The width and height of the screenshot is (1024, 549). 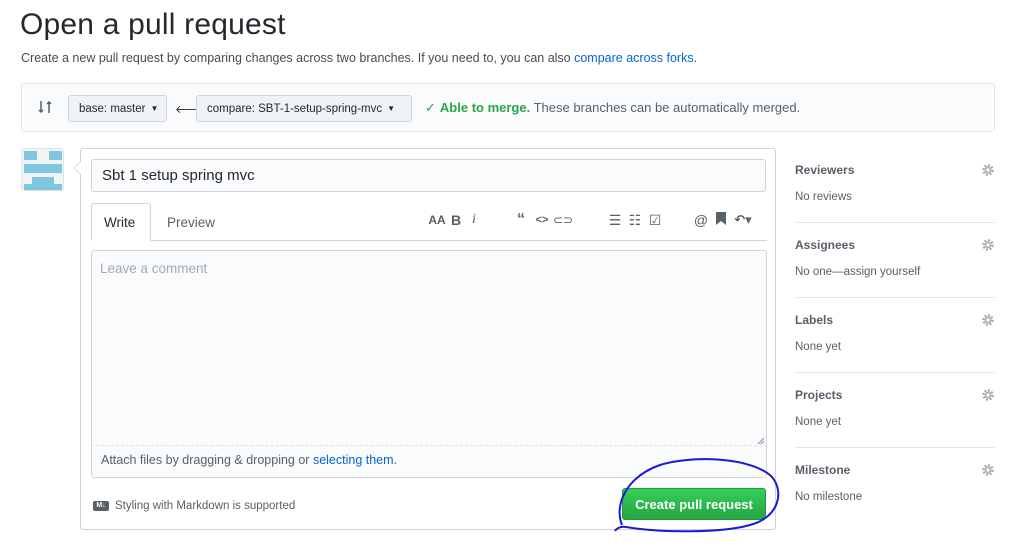 I want to click on toolbar-insert-group: “ <> ⊂⊃, so click(x=542, y=220).